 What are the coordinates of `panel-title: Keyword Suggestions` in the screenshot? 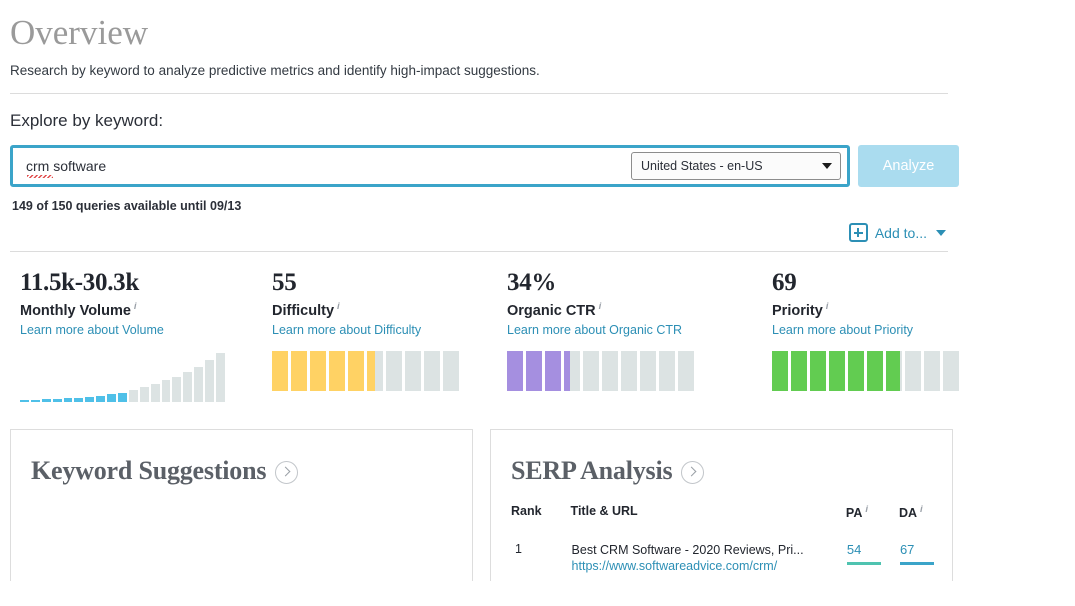 It's located at (149, 470).